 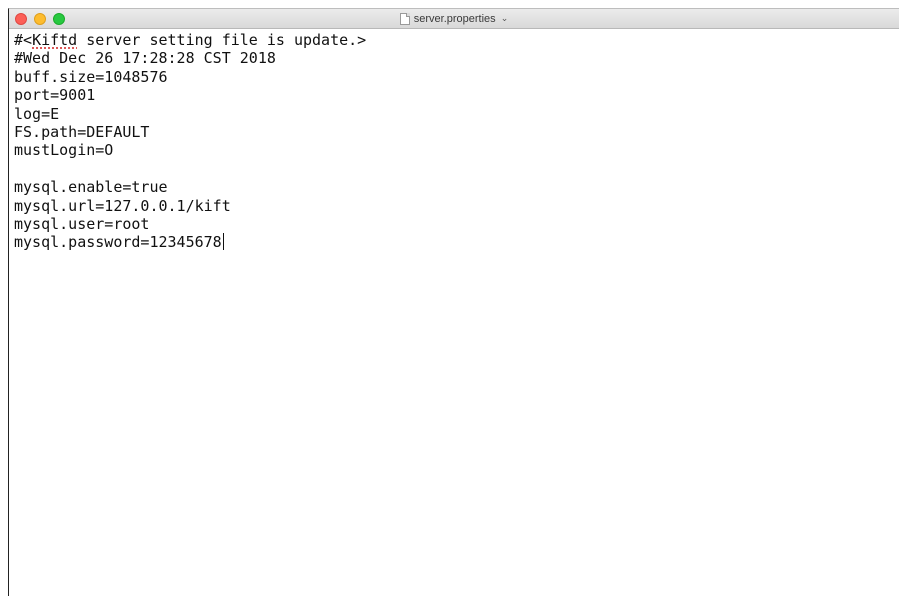 I want to click on editor-line: #Wed Dec 26 17:28:28 CST 2018, so click(x=145, y=58).